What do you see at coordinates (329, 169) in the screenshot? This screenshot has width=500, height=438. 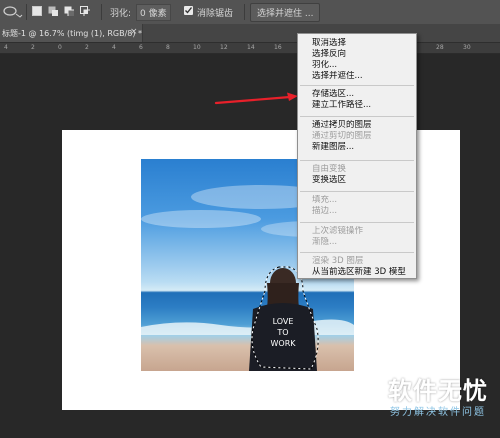 I see `menu-item-free-transform: 自由变换` at bounding box center [329, 169].